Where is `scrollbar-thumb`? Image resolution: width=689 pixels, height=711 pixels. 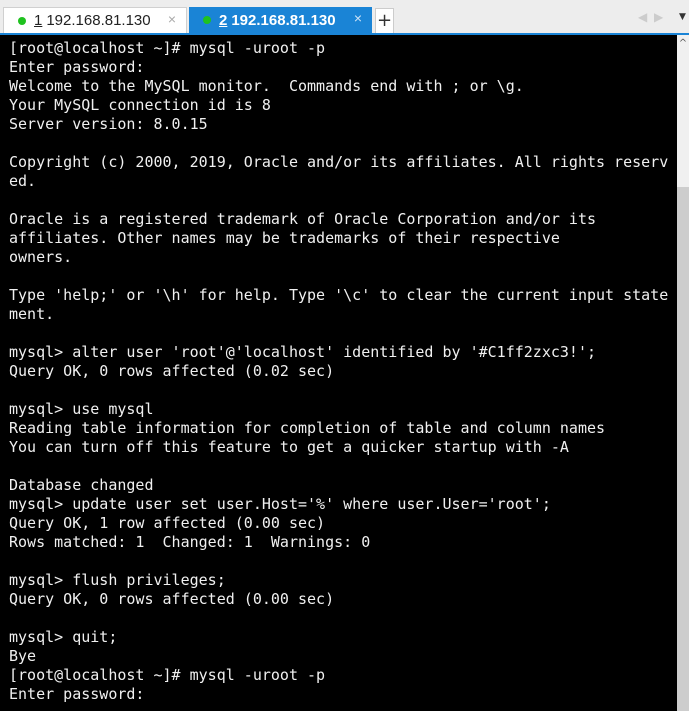
scrollbar-thumb is located at coordinates (683, 449).